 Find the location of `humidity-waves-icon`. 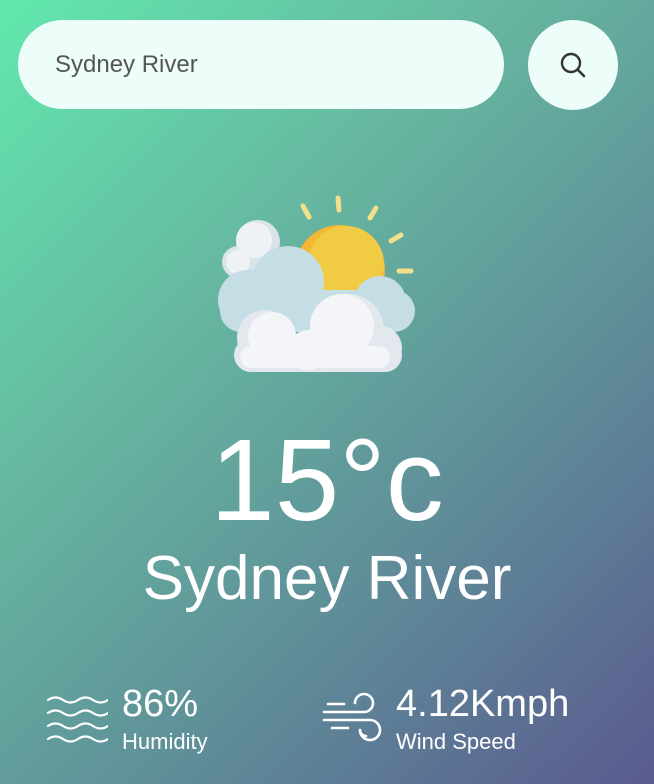

humidity-waves-icon is located at coordinates (77, 719).